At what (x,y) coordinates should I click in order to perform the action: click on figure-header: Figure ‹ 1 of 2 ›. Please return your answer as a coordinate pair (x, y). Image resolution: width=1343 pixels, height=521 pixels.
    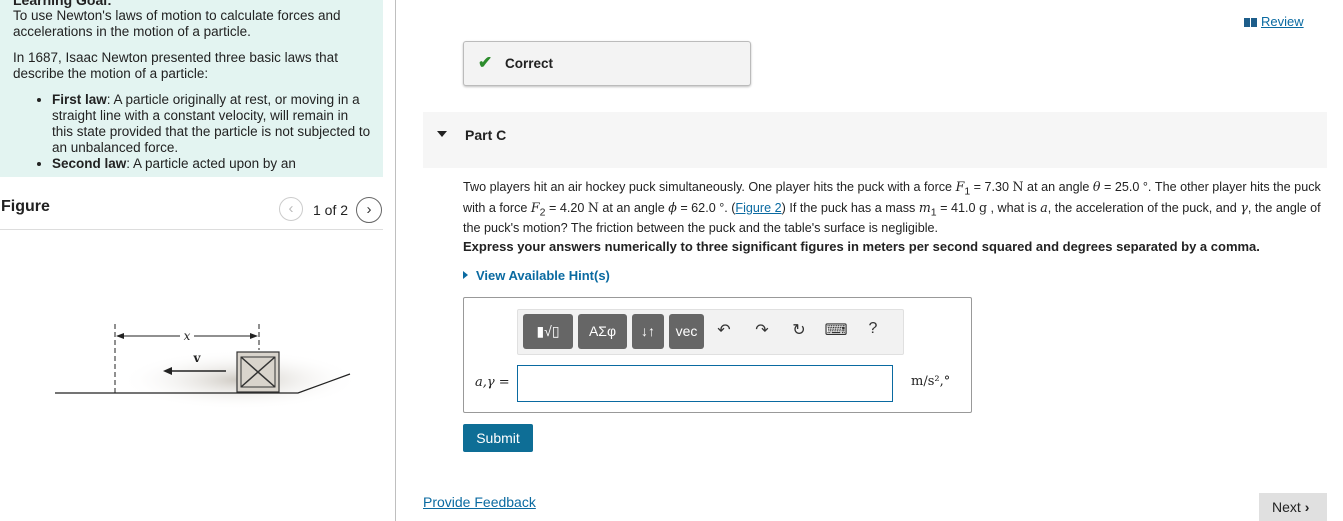
    Looking at the image, I should click on (191, 211).